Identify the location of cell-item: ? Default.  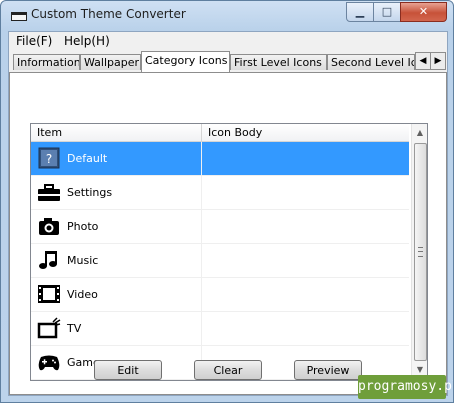
(116, 158).